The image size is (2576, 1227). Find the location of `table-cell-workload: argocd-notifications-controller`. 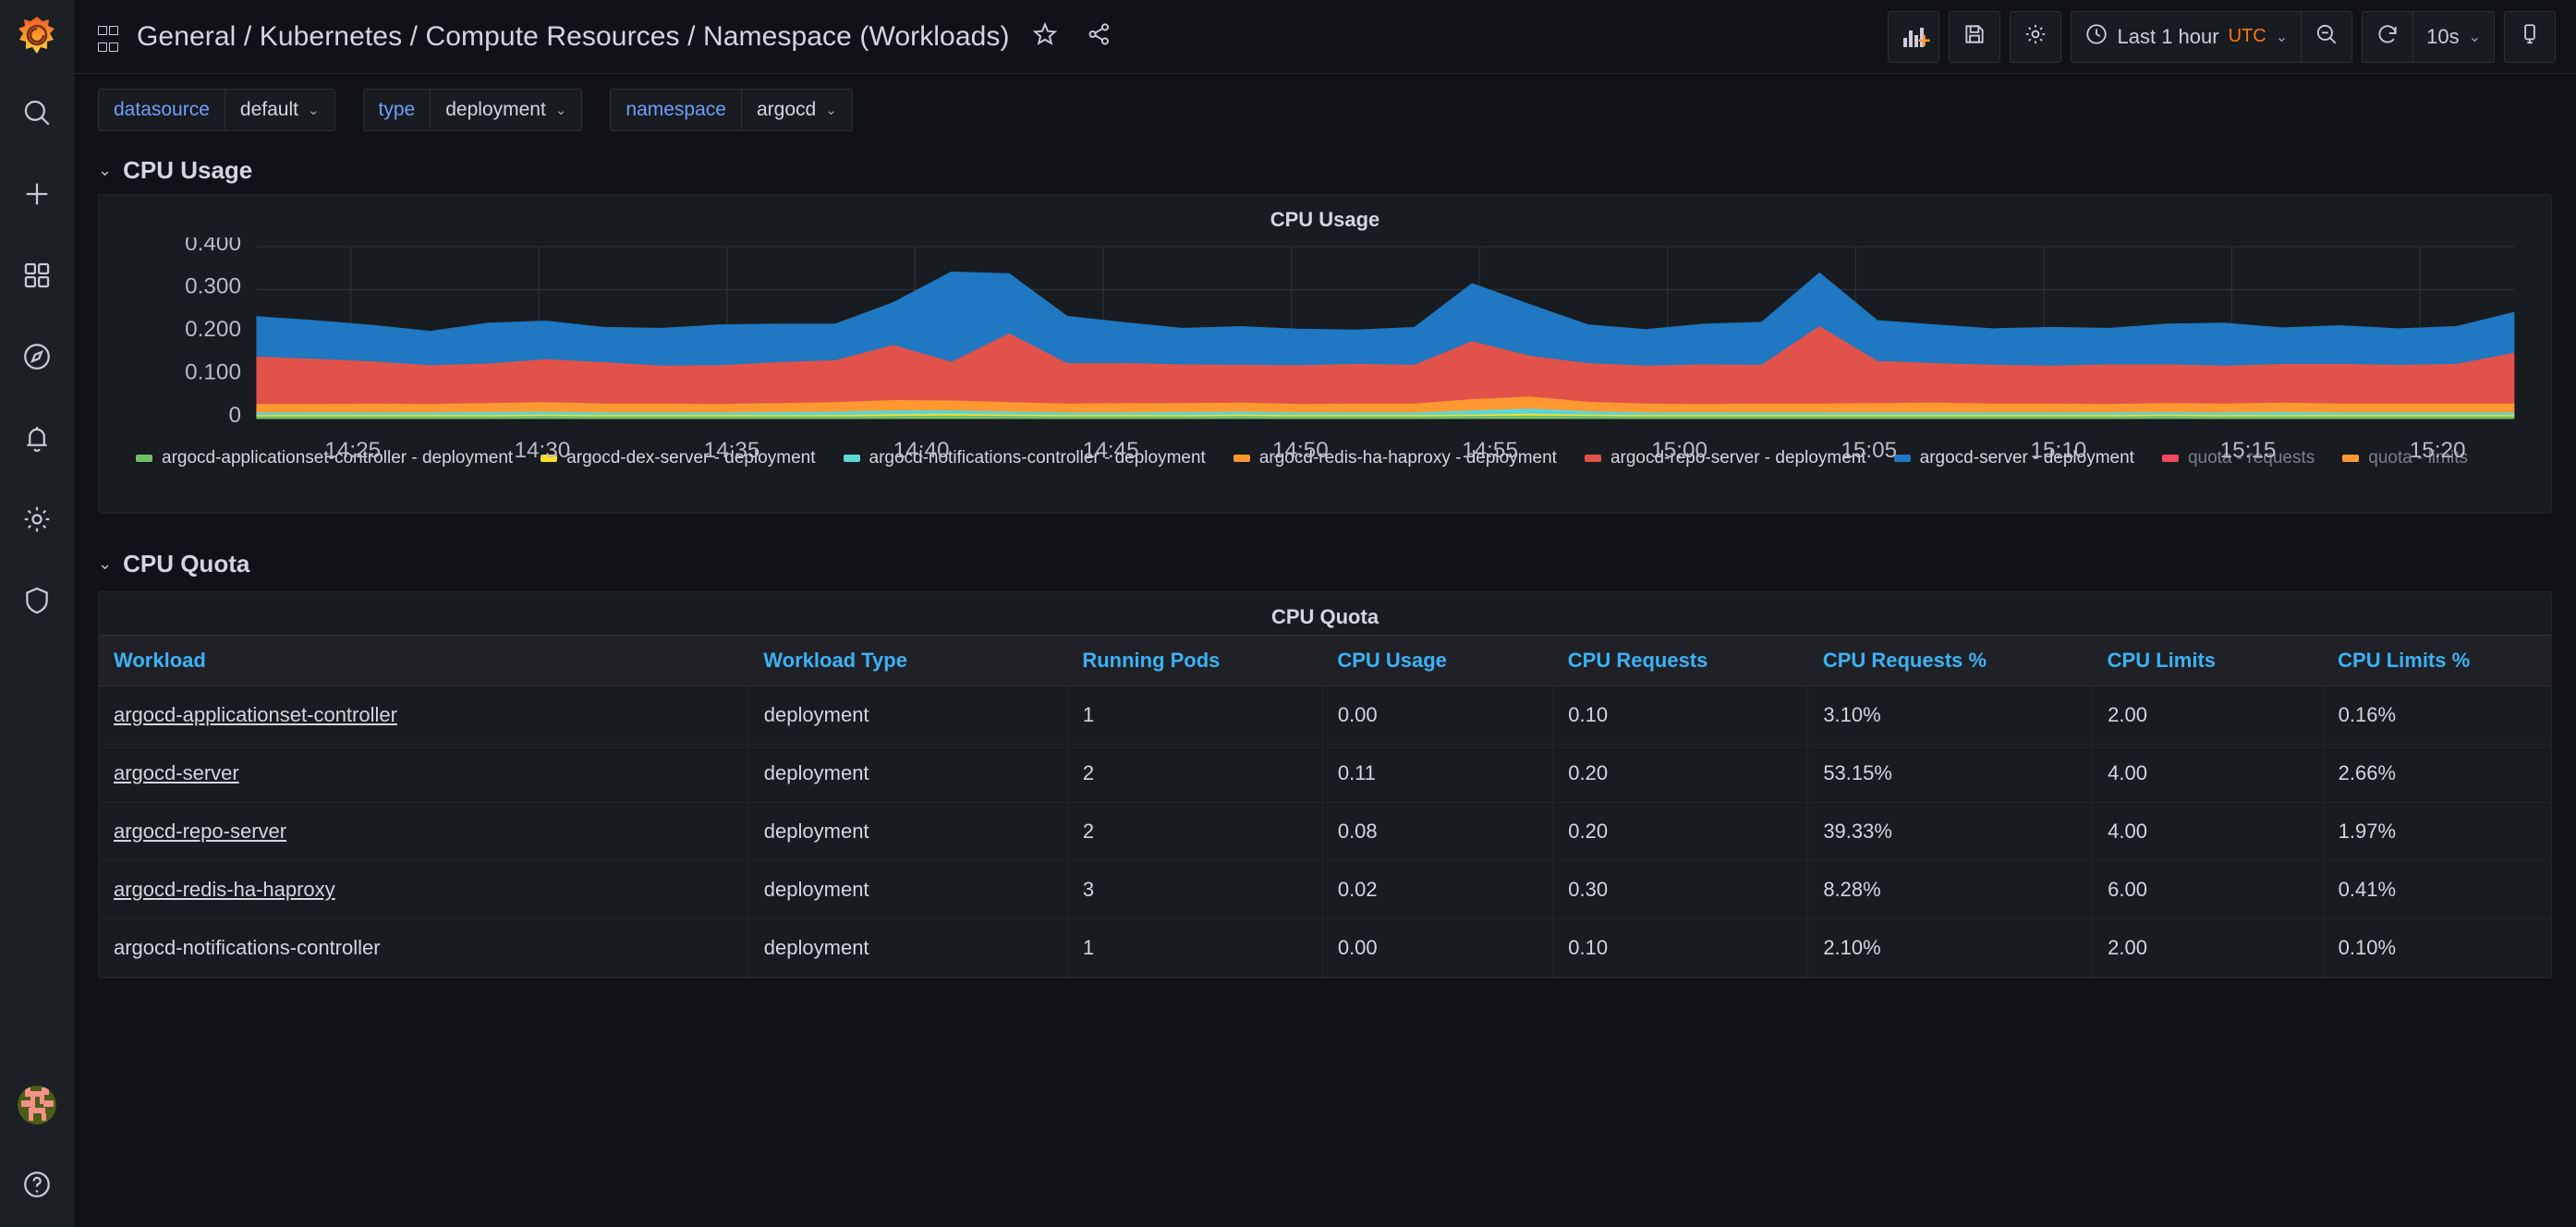

table-cell-workload: argocd-notifications-controller is located at coordinates (424, 948).